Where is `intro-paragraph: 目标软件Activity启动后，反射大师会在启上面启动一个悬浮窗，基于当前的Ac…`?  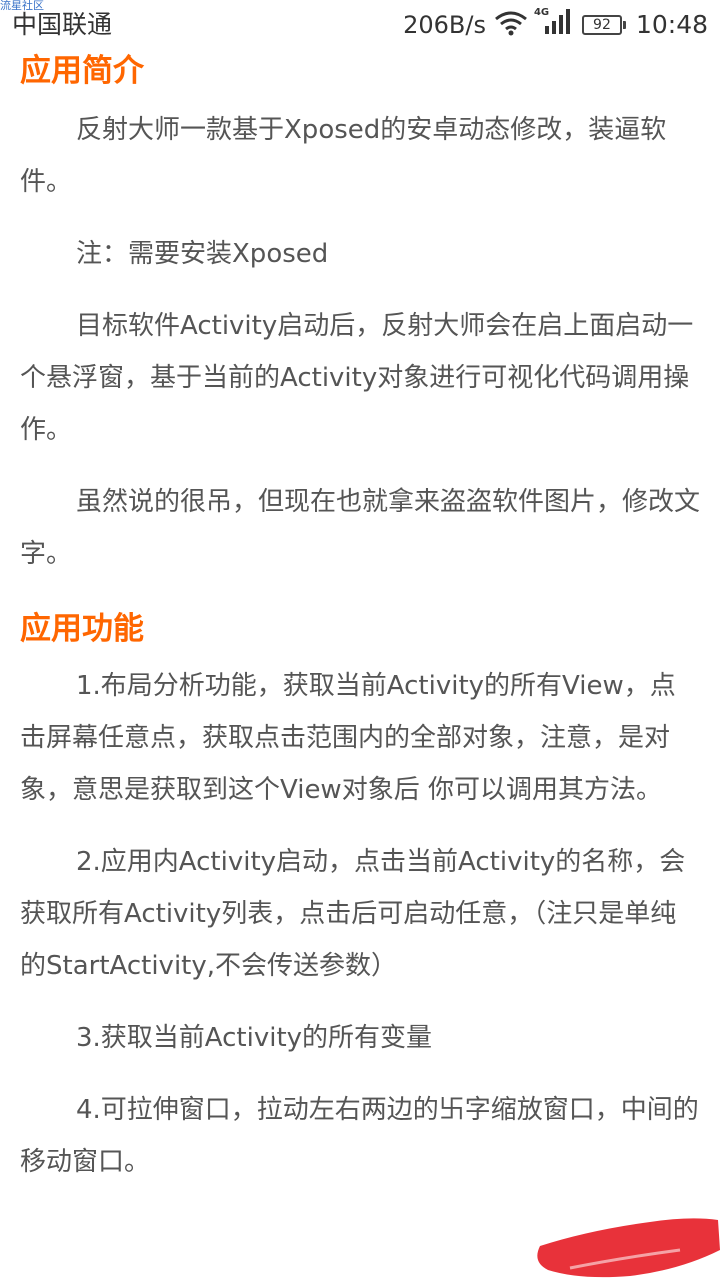 intro-paragraph: 目标软件Activity启动后，反射大师会在启上面启动一个悬浮窗，基于当前的Ac… is located at coordinates (357, 378).